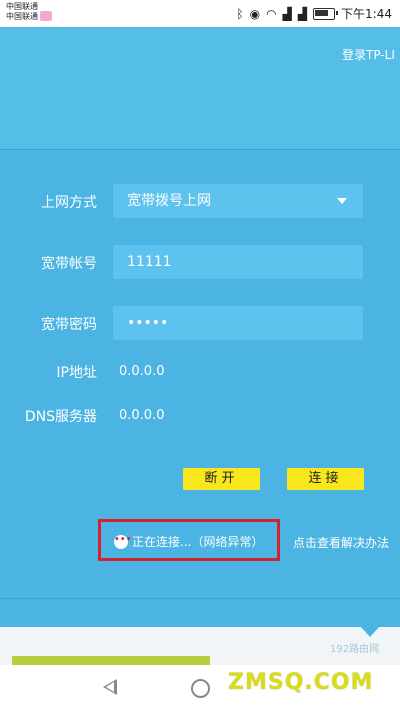  I want to click on clock: 下午1:44, so click(366, 14).